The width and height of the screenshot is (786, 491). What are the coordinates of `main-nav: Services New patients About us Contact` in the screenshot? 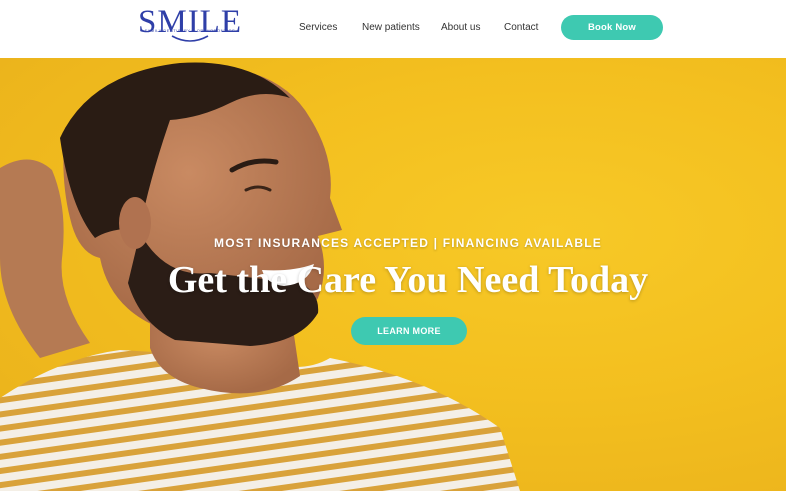 It's located at (393, 28).